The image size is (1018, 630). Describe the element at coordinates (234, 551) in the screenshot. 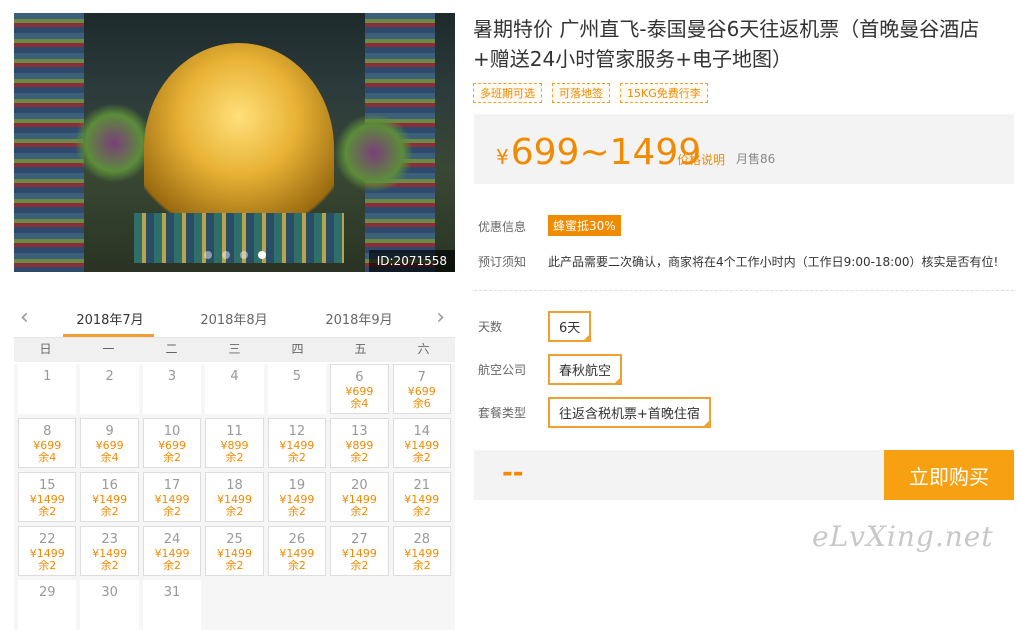

I see `calendar-day-available: 25 ¥1499 余2` at that location.